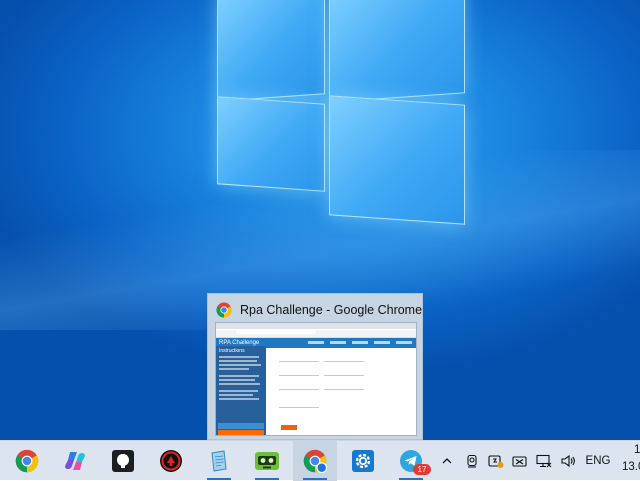 The height and width of the screenshot is (481, 640). I want to click on tray-language: ENG, so click(598, 461).